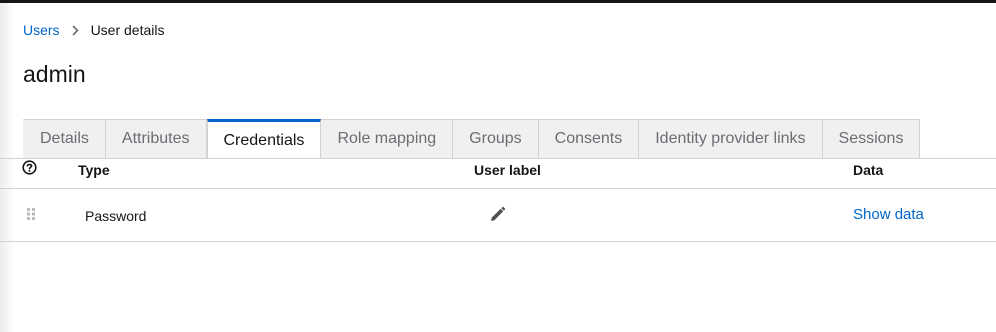  Describe the element at coordinates (41, 30) in the screenshot. I see `breadcrumb-users-link: Users` at that location.